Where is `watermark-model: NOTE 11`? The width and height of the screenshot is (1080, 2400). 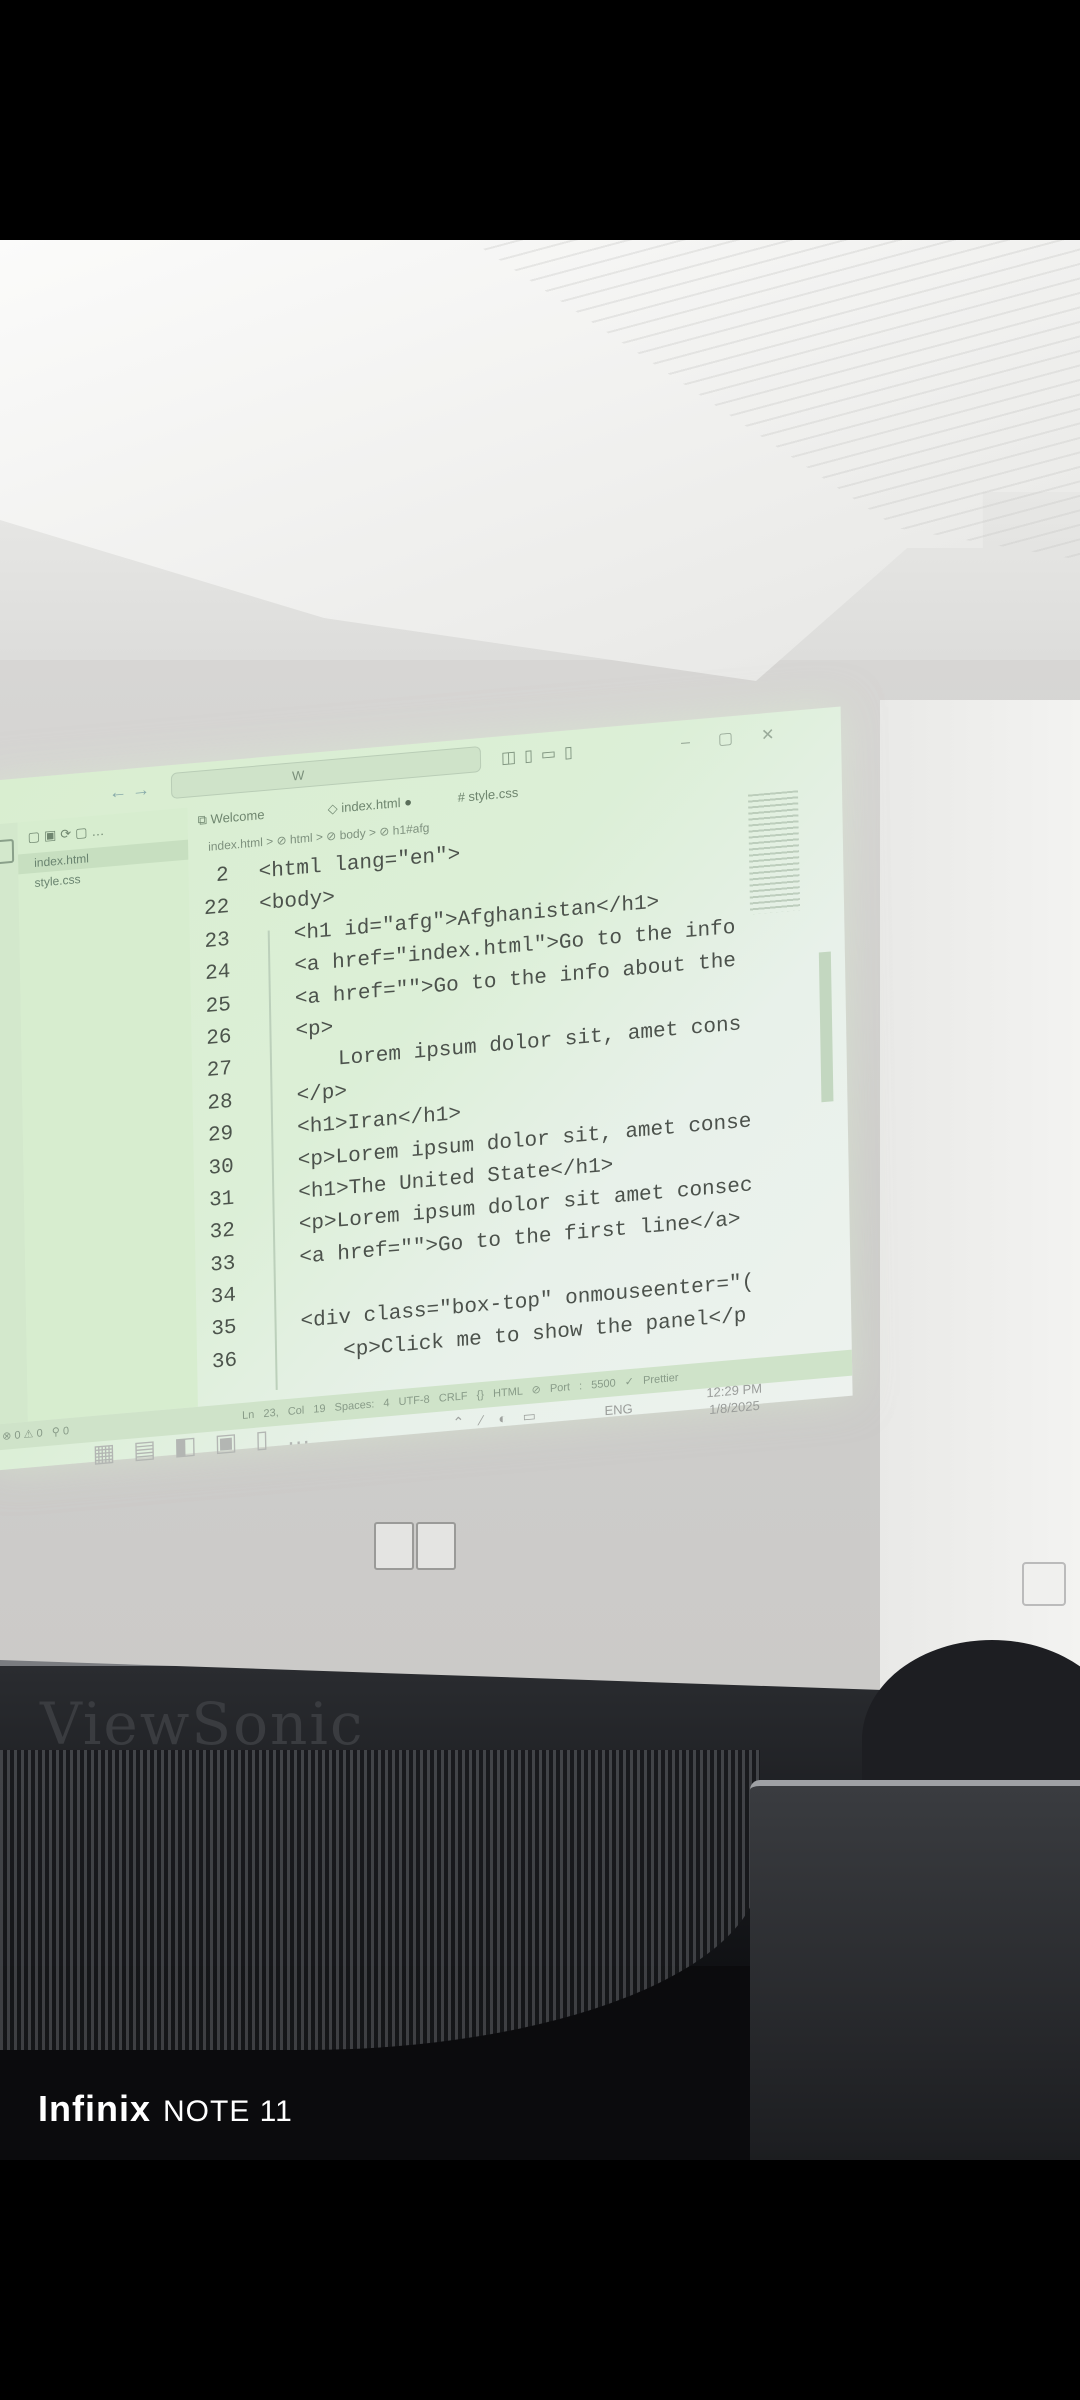
watermark-model: NOTE 11 is located at coordinates (228, 2111).